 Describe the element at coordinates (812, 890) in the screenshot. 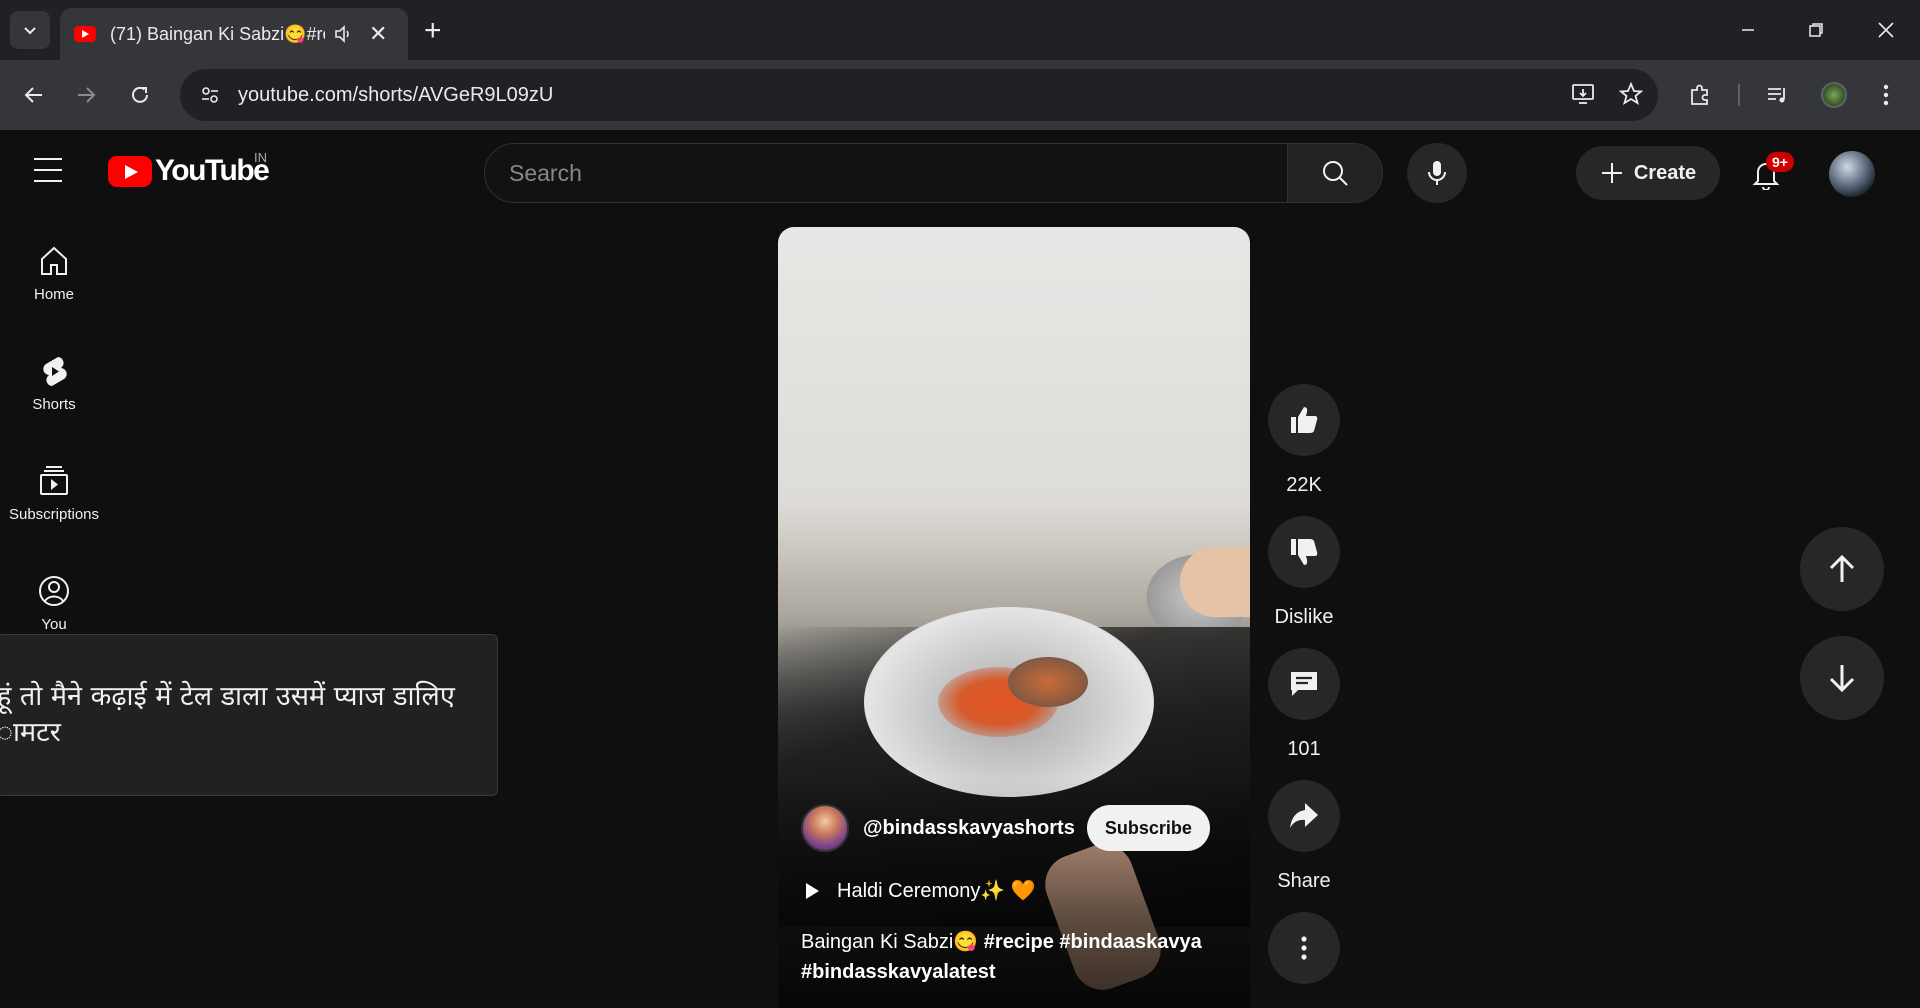

I see `play-icon` at that location.